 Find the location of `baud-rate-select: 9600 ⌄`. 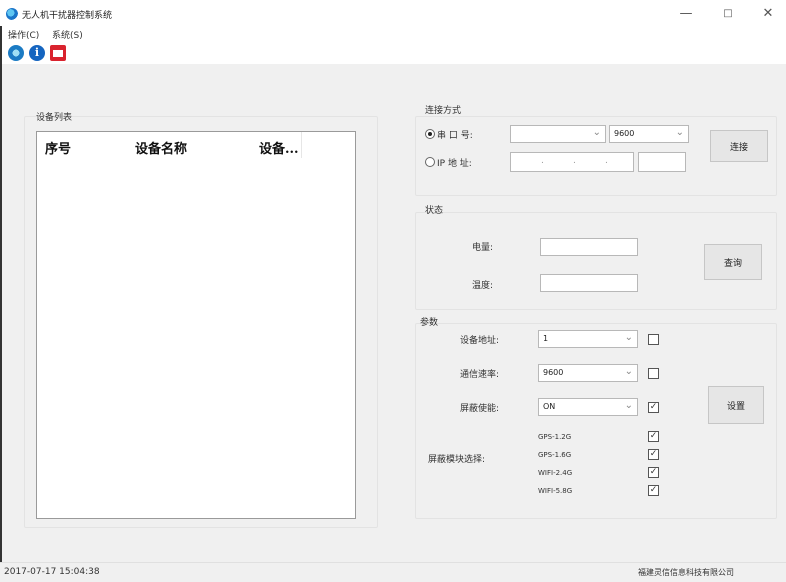

baud-rate-select: 9600 ⌄ is located at coordinates (588, 373).